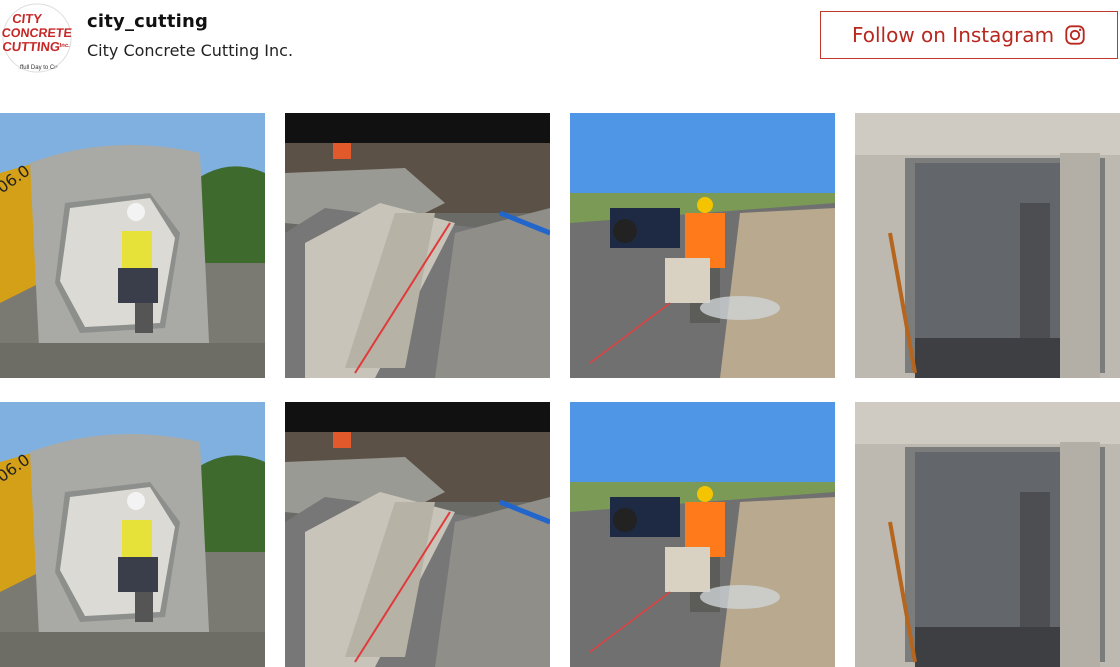 The height and width of the screenshot is (667, 1120). Describe the element at coordinates (1075, 35) in the screenshot. I see `instagram-icon` at that location.